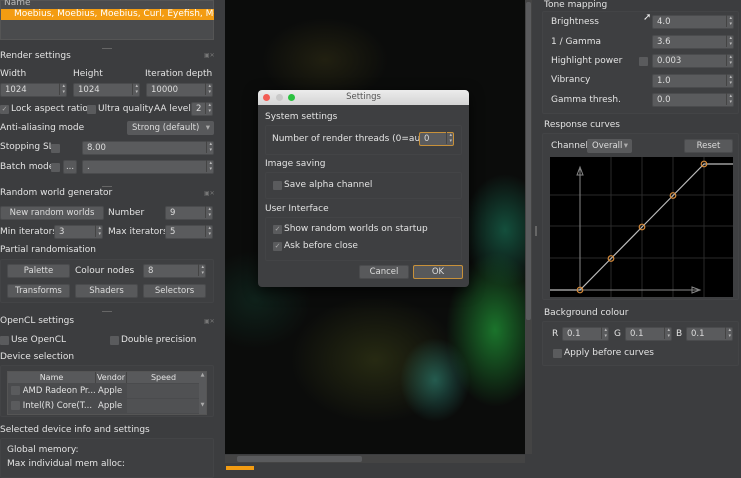 This screenshot has height=478, width=741. I want to click on column-header: Speed, so click(163, 377).